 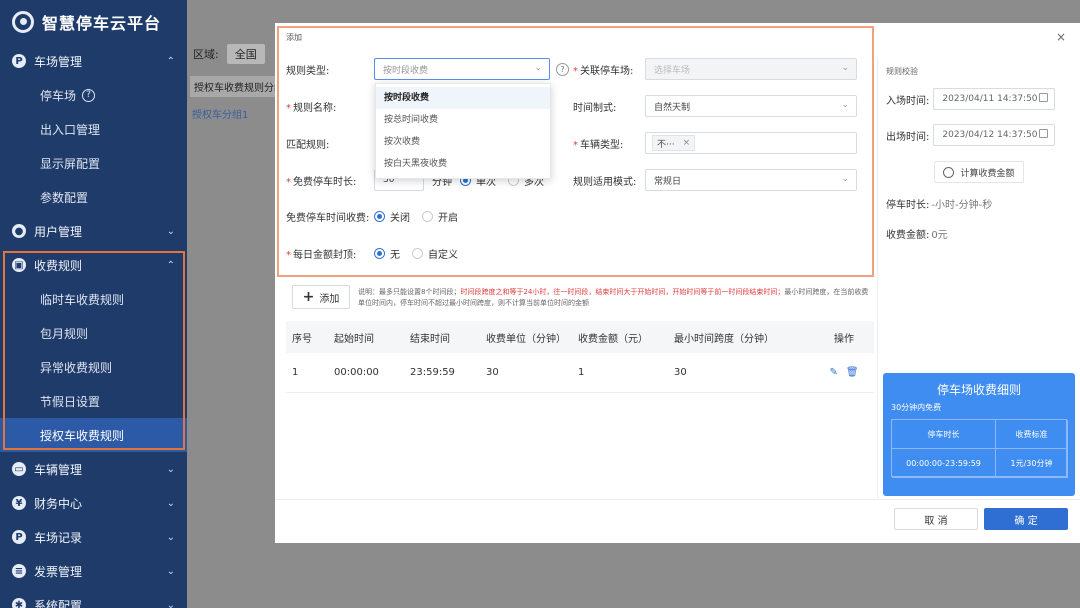 I want to click on related-lot-row: * 关联停车场: 选择车场 ⌄, so click(x=715, y=69).